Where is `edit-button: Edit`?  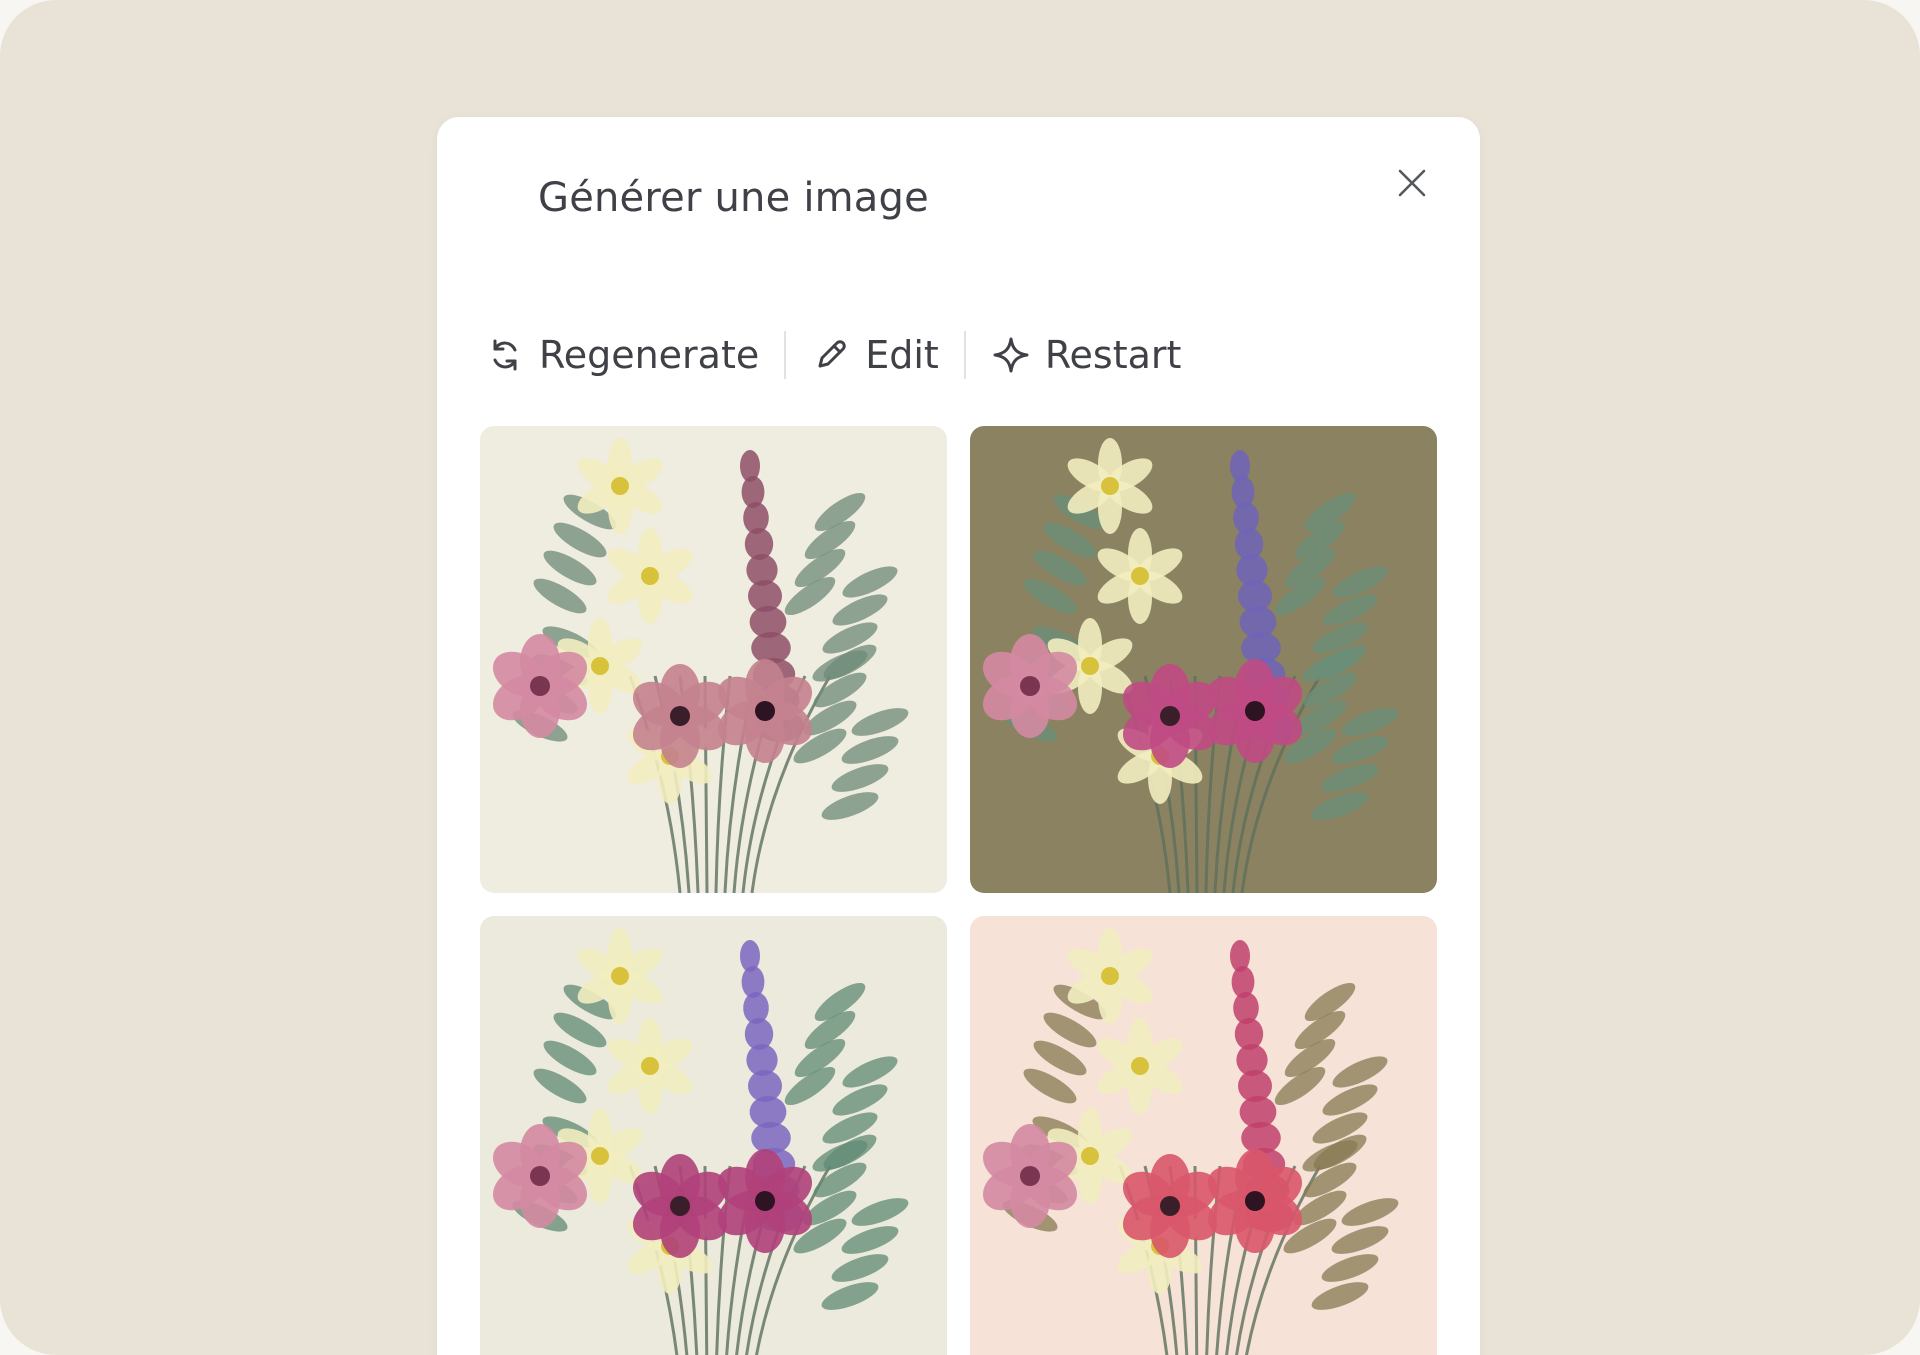
edit-button: Edit is located at coordinates (875, 355).